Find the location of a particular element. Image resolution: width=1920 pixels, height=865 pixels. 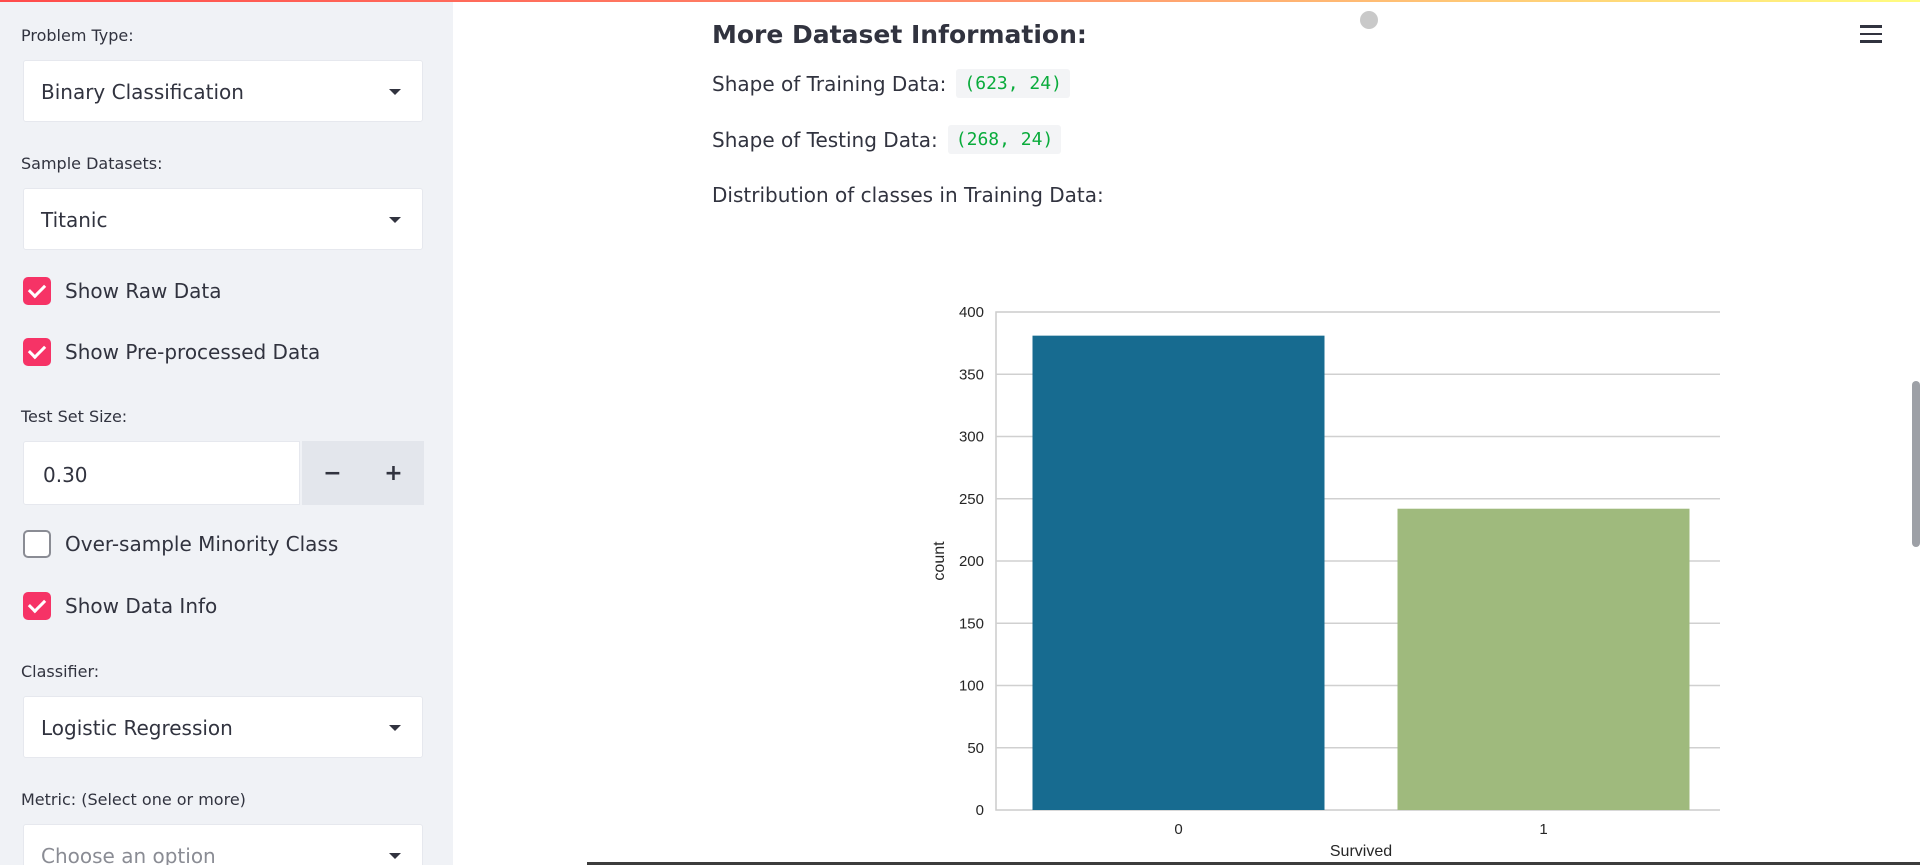

y-tick-label: 300 is located at coordinates (971, 437).